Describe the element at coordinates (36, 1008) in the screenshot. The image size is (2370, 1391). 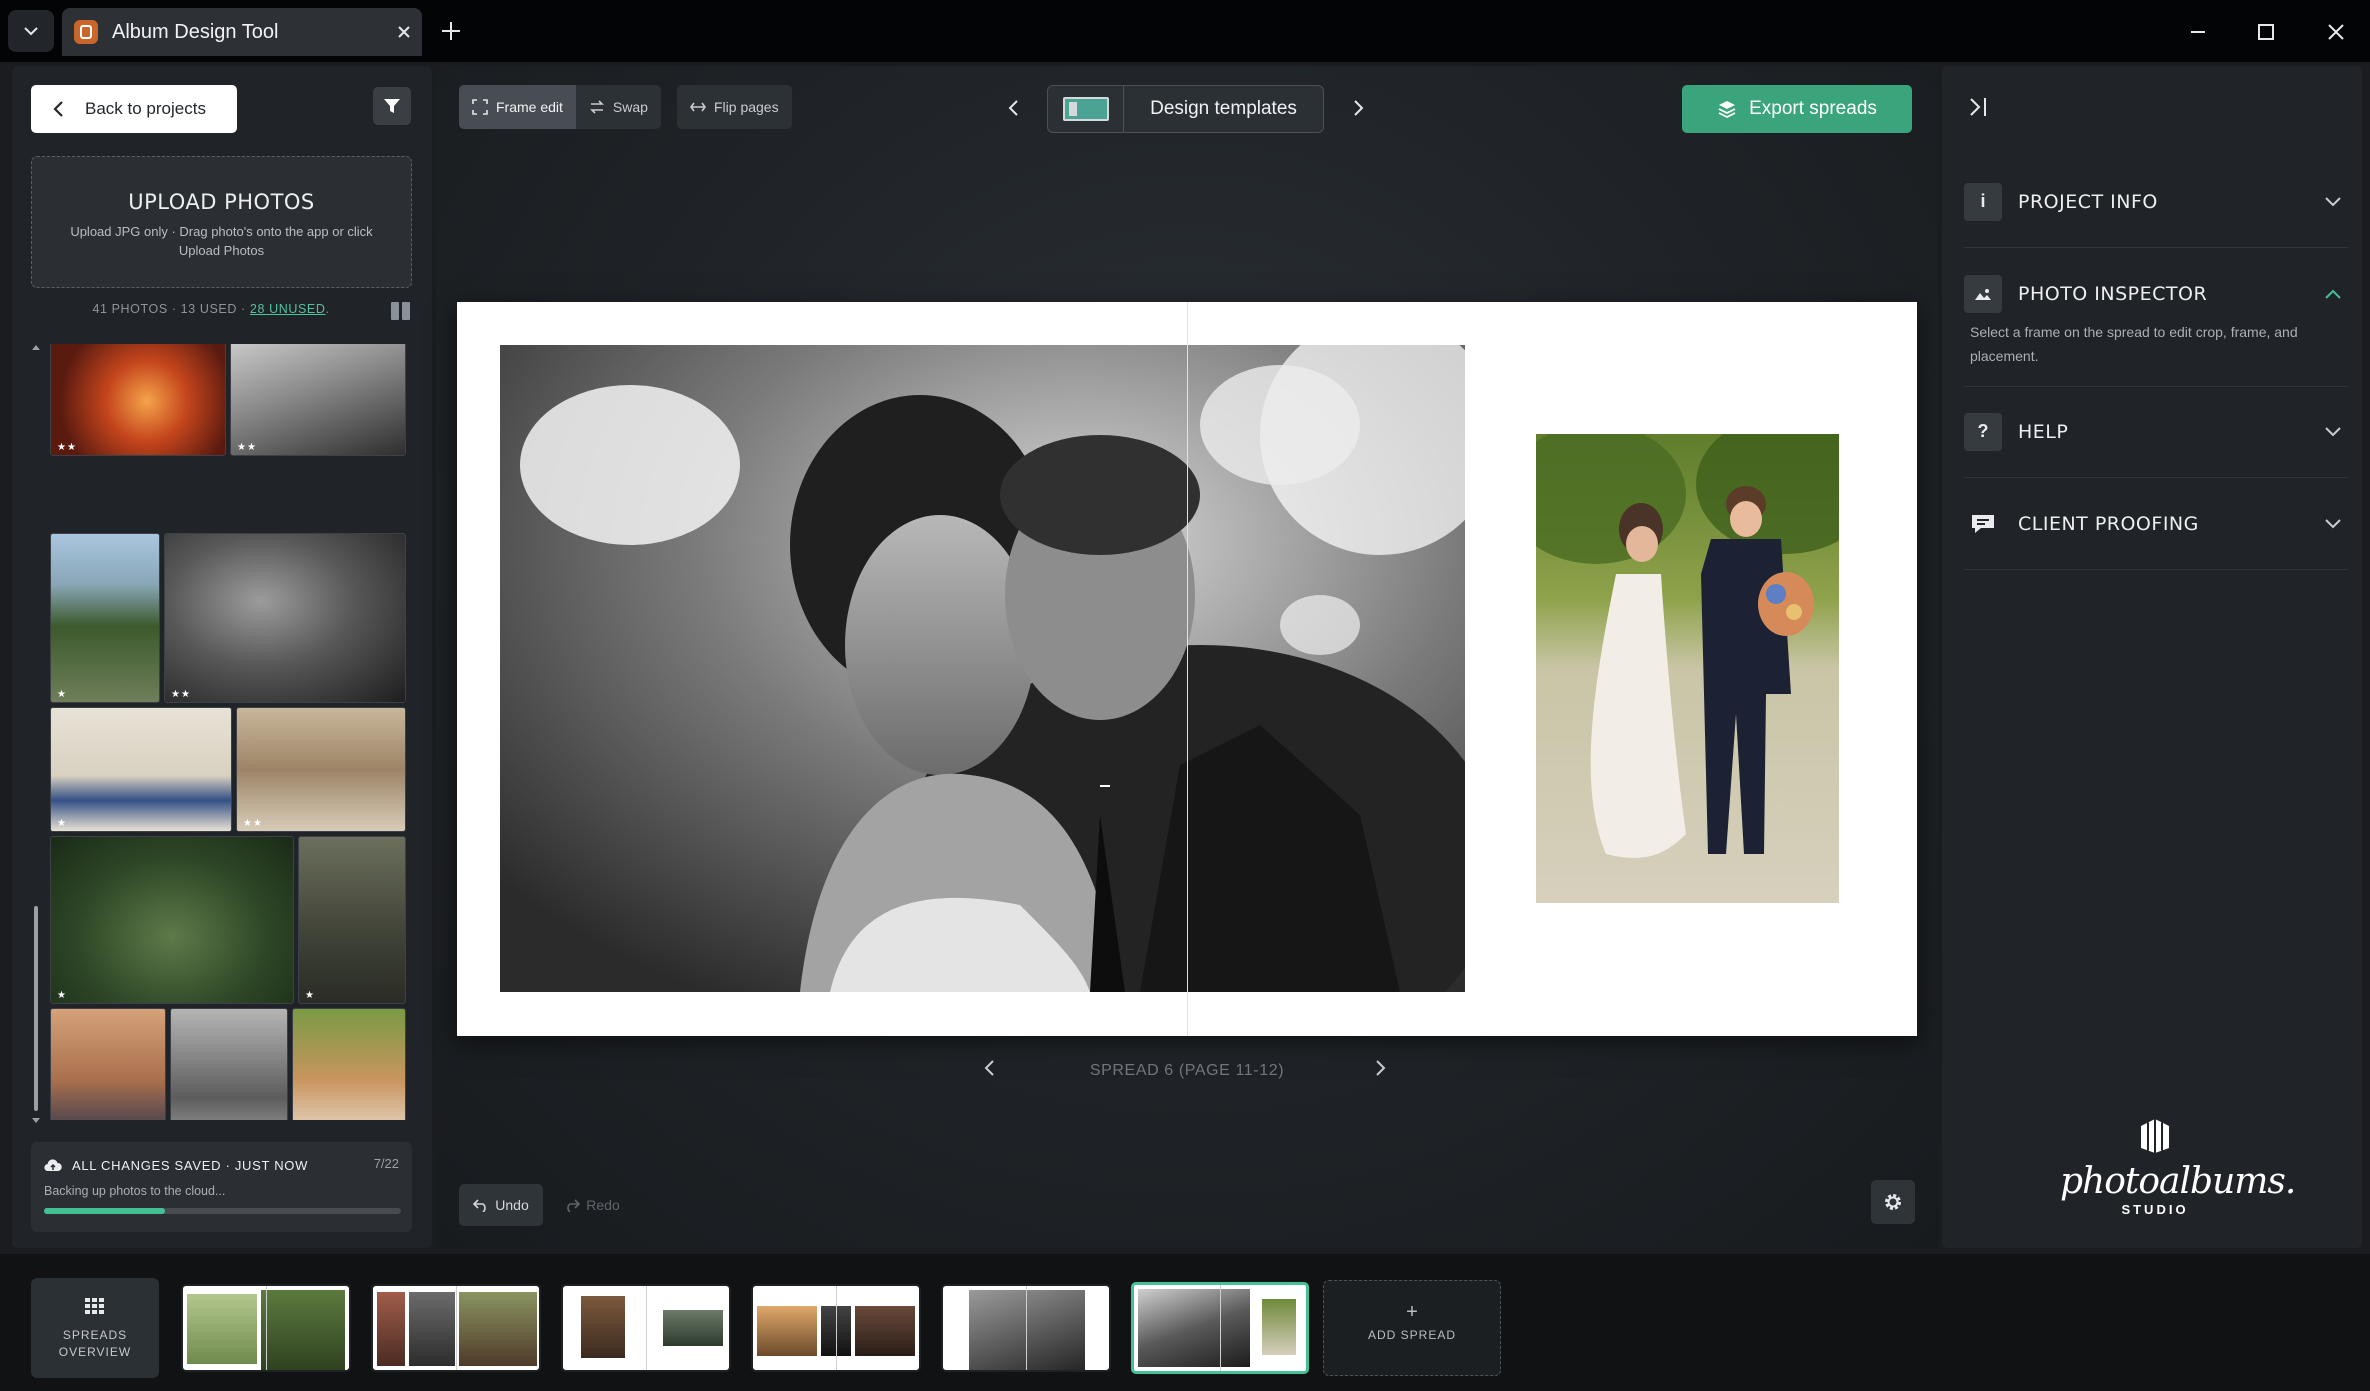
I see `scrollbar-thumb` at that location.